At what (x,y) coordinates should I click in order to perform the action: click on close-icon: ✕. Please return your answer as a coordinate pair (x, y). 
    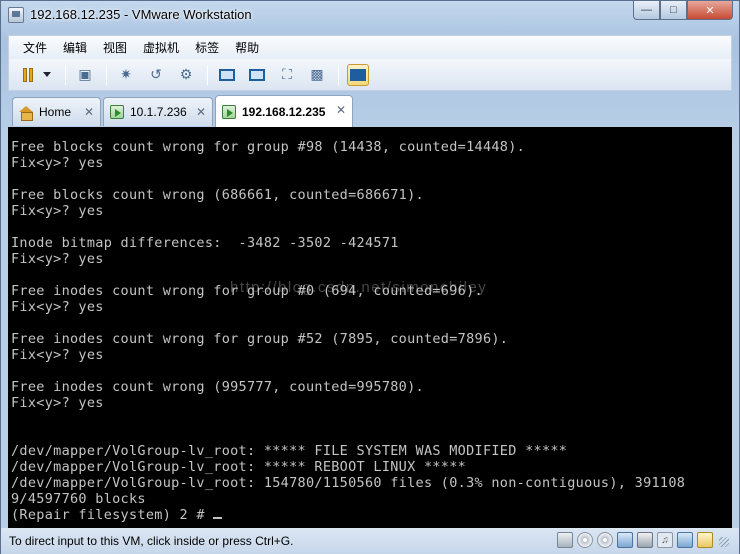
    Looking at the image, I should click on (710, 10).